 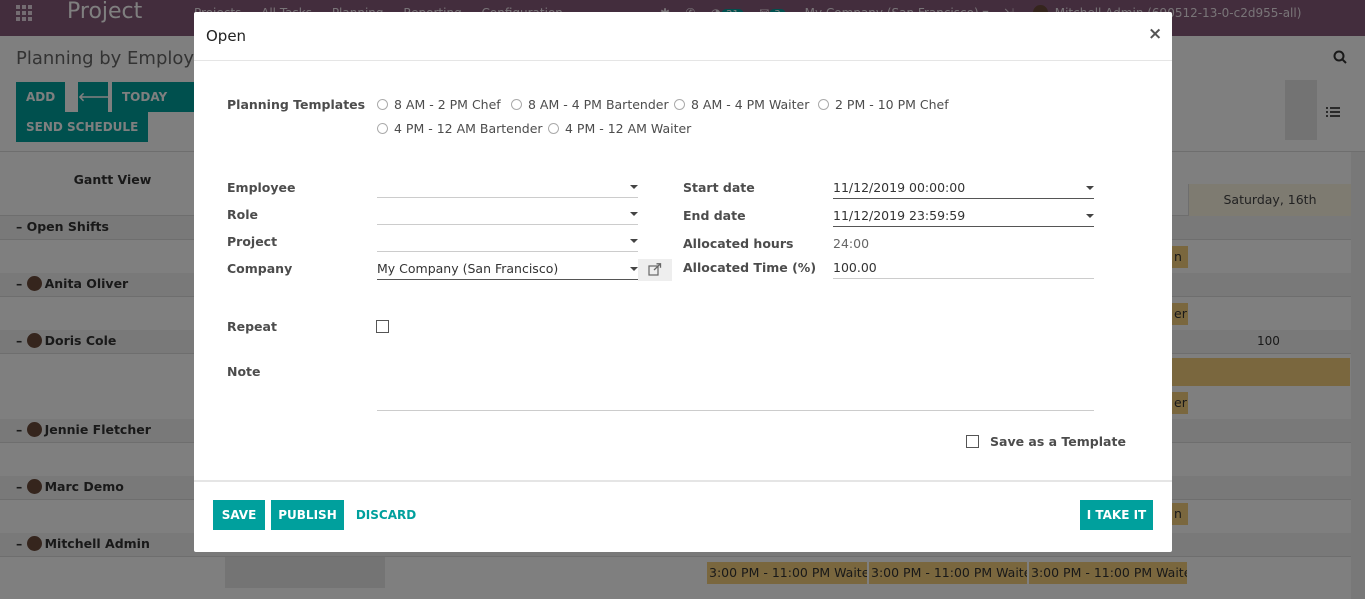 I want to click on allocated-hours-label: Allocated hours, so click(x=738, y=243).